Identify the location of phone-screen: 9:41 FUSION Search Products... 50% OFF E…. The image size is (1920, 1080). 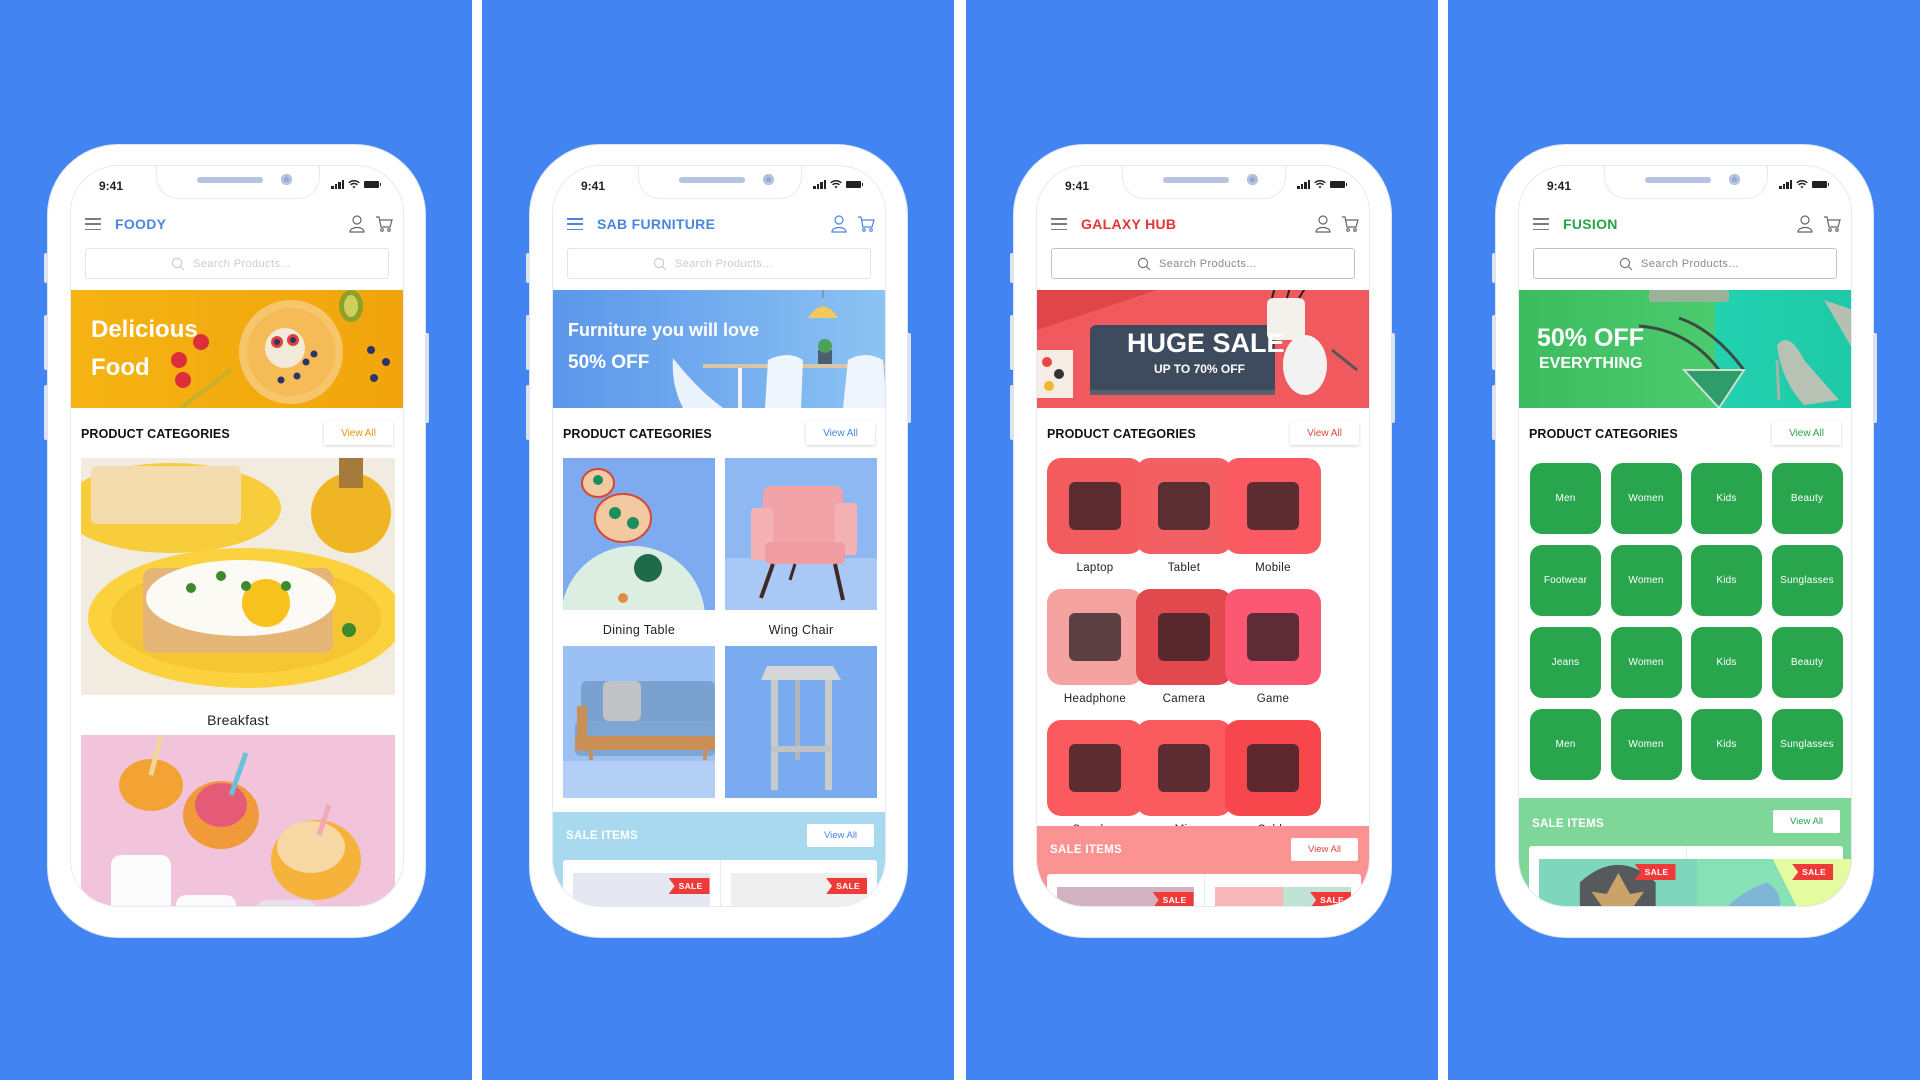
(1685, 536).